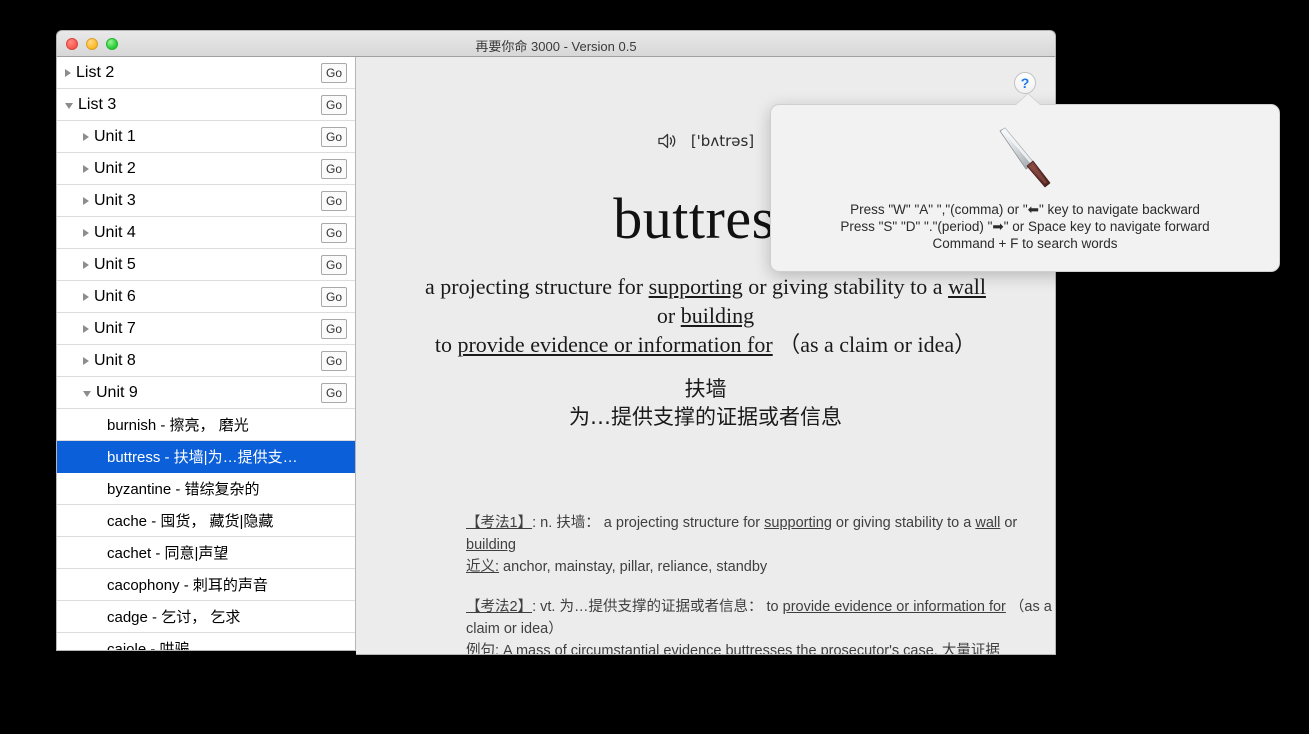  Describe the element at coordinates (115, 168) in the screenshot. I see `tree-item-label: Unit 2` at that location.